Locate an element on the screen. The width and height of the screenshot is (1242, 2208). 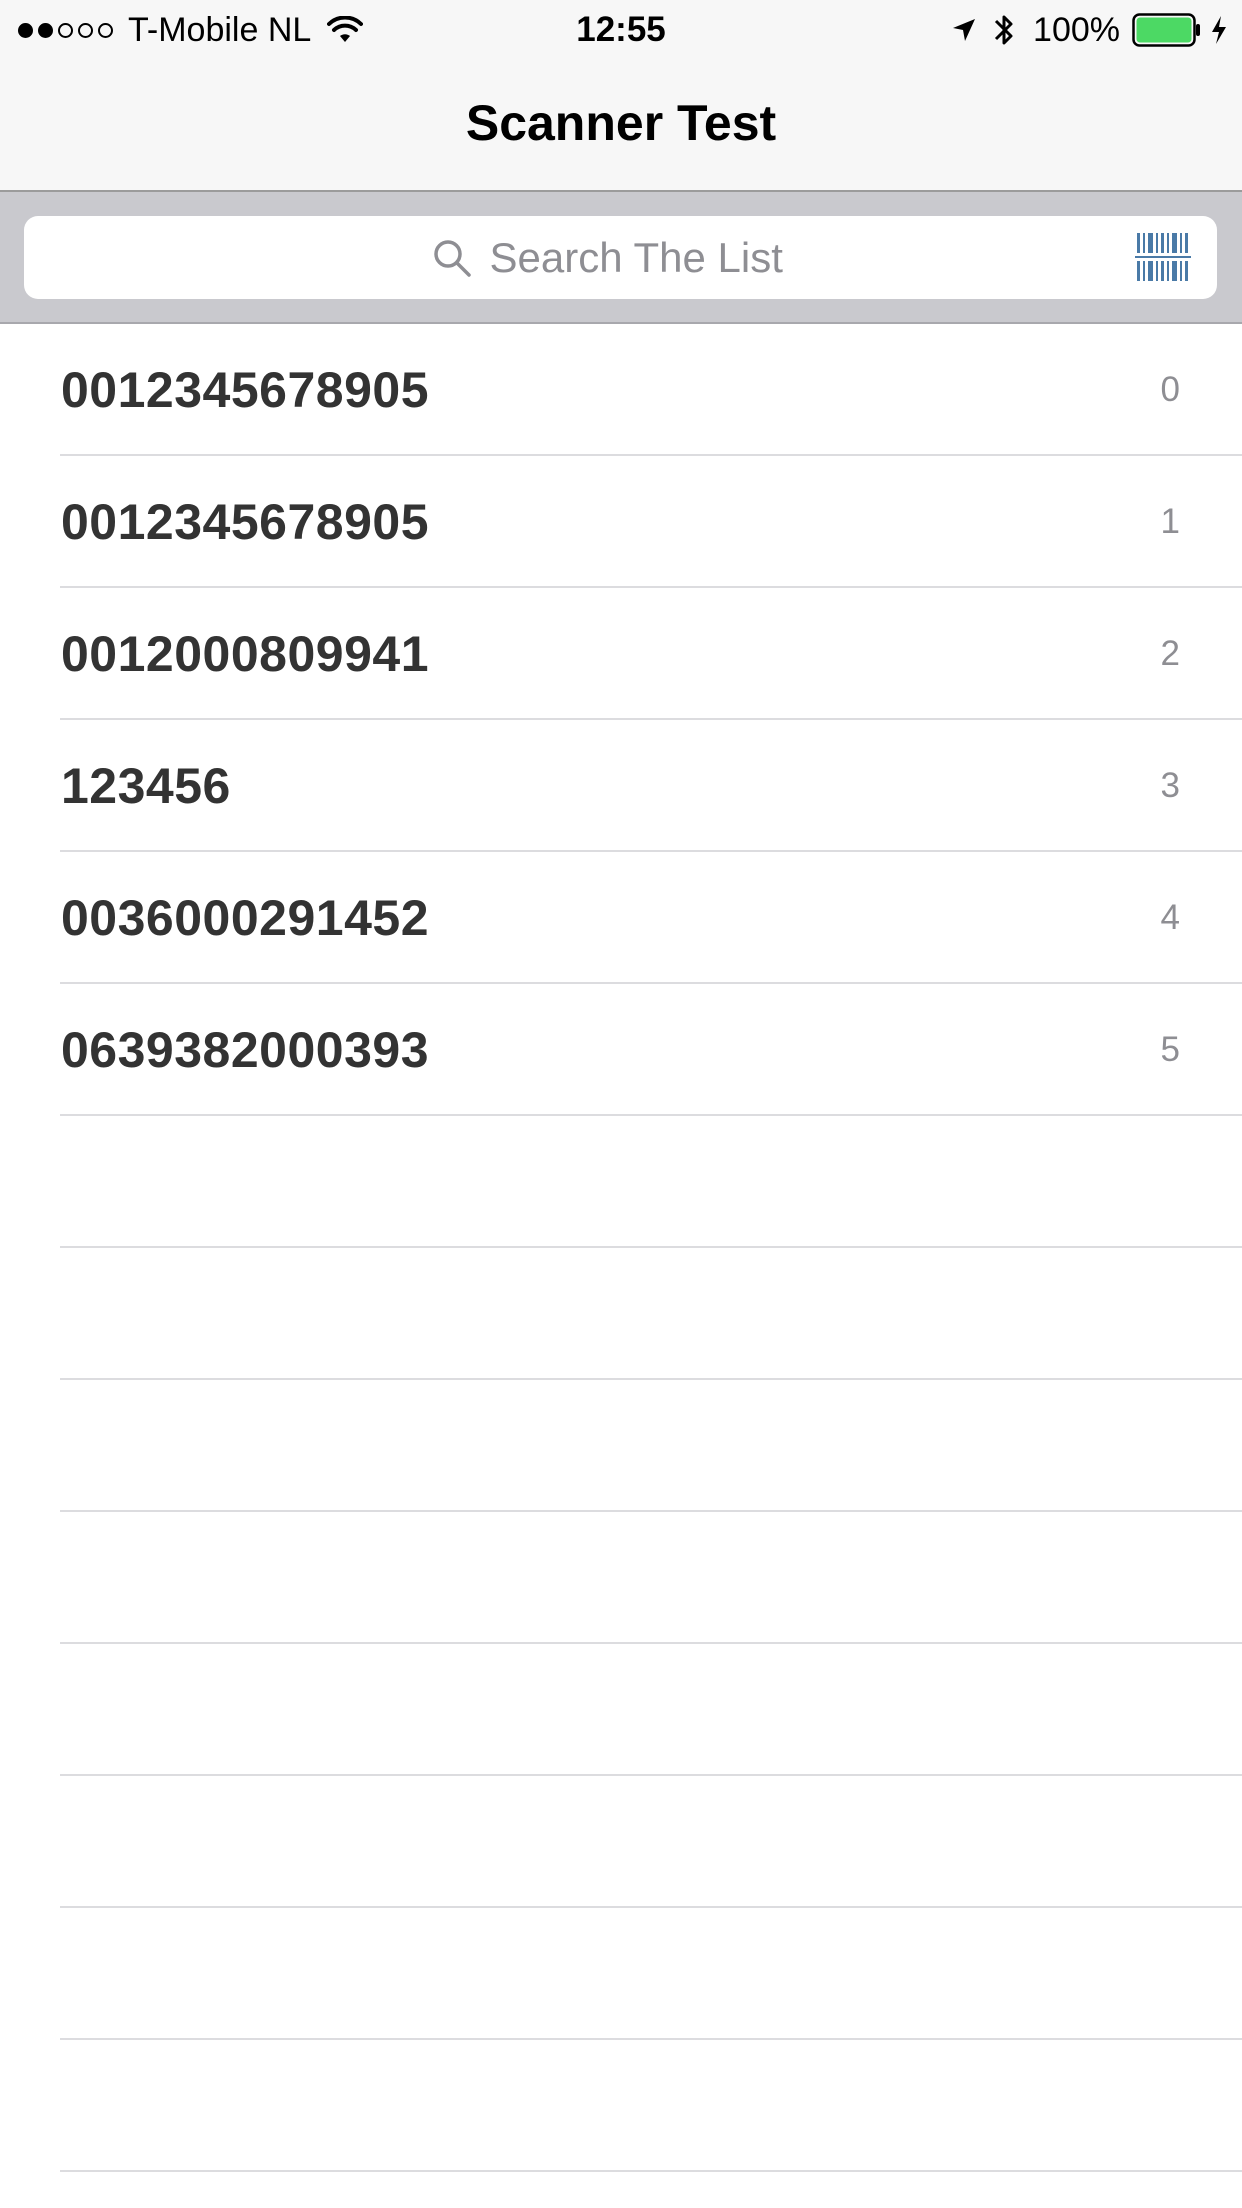
status-right: 100% is located at coordinates (1089, 30).